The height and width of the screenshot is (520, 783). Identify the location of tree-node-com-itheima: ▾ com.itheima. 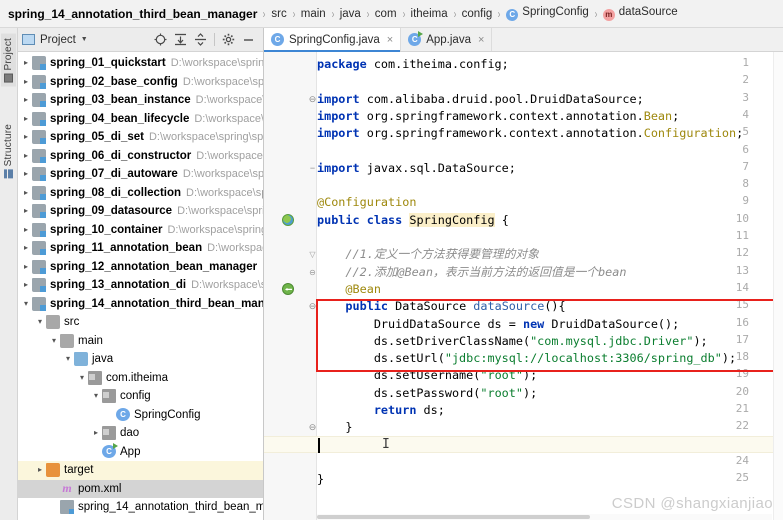
(140, 378).